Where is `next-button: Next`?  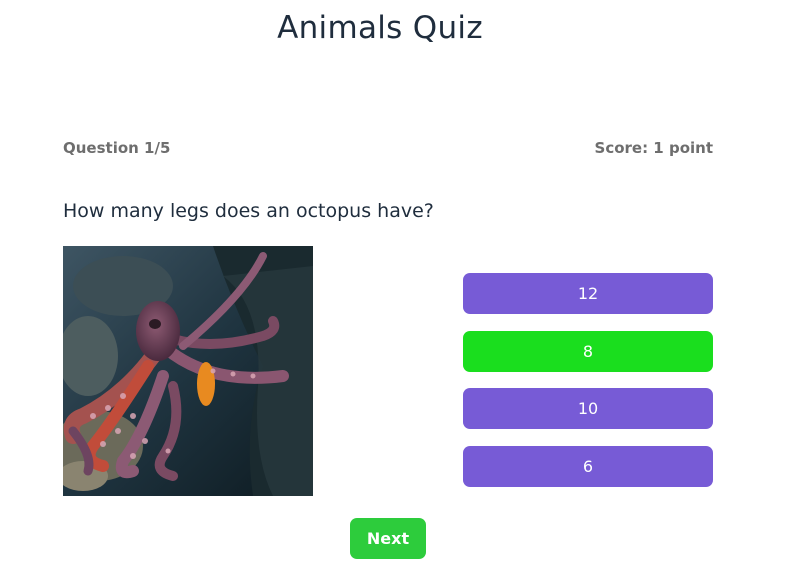
next-button: Next is located at coordinates (388, 538).